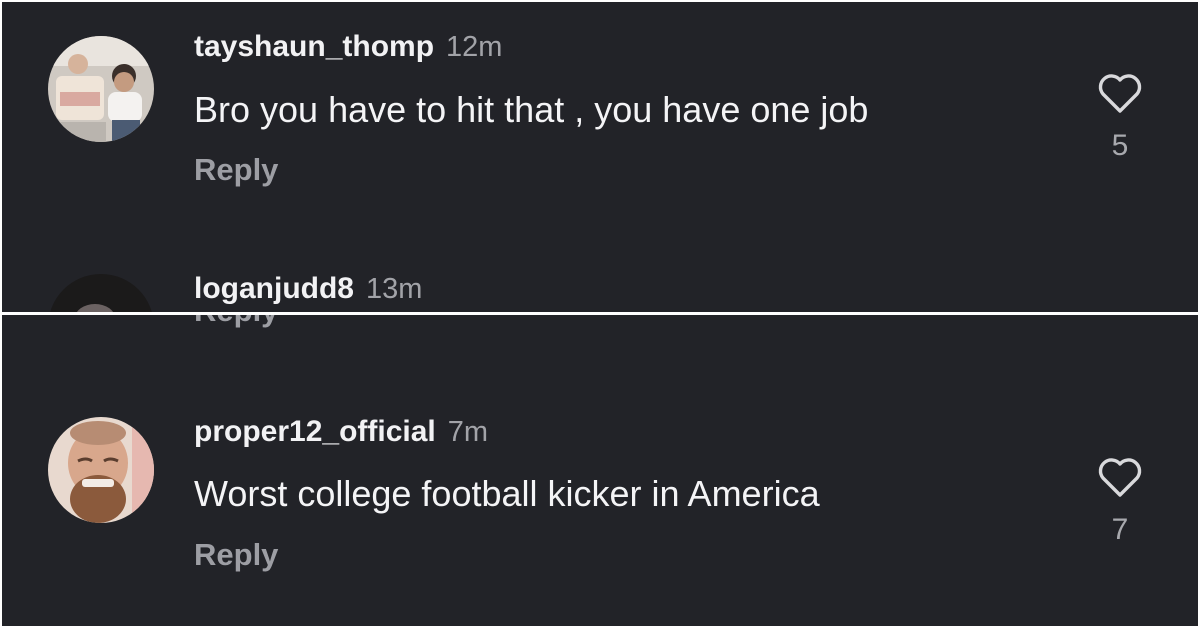 The height and width of the screenshot is (628, 1200). What do you see at coordinates (315, 431) in the screenshot?
I see `username-text: proper12_official` at bounding box center [315, 431].